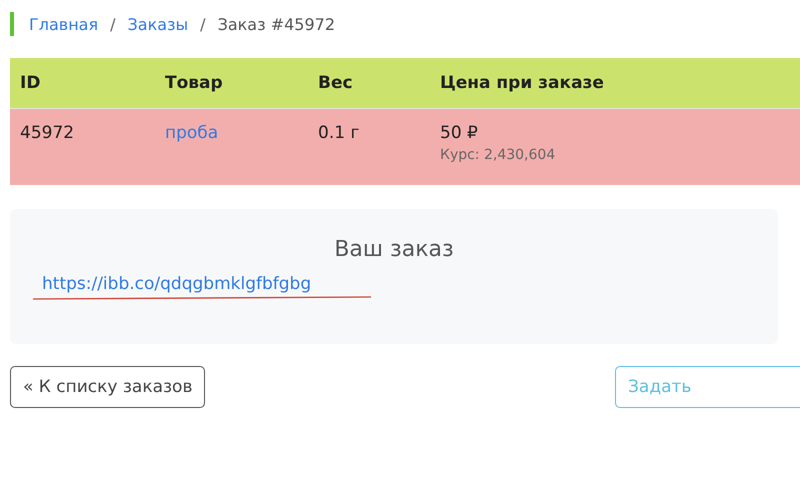 The height and width of the screenshot is (477, 800). What do you see at coordinates (63, 24) in the screenshot?
I see `breadcrumb-link: Главная` at bounding box center [63, 24].